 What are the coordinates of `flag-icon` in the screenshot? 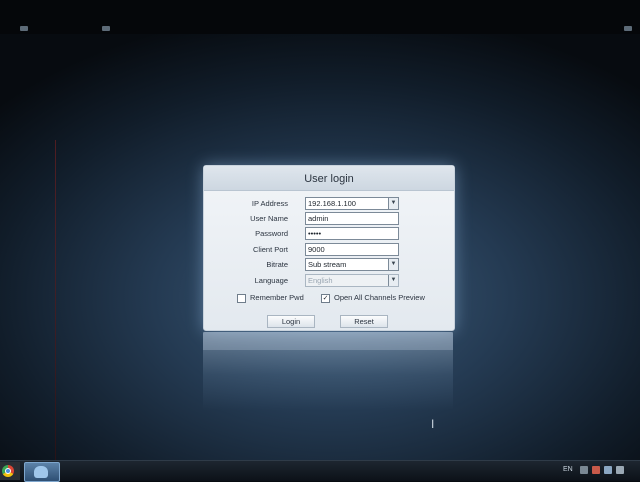 It's located at (596, 470).